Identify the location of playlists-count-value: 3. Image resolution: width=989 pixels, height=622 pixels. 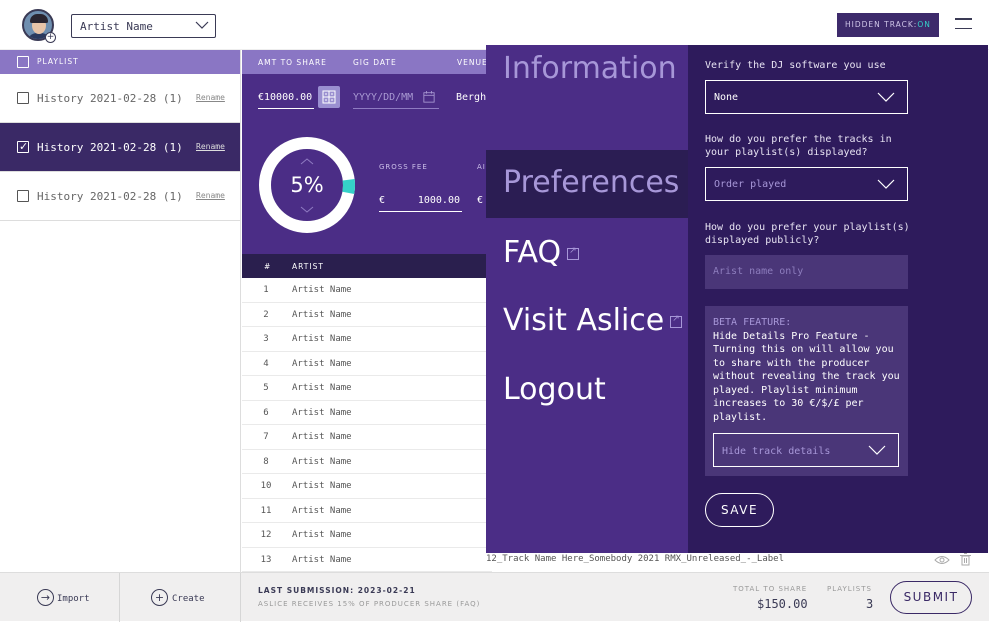
(870, 604).